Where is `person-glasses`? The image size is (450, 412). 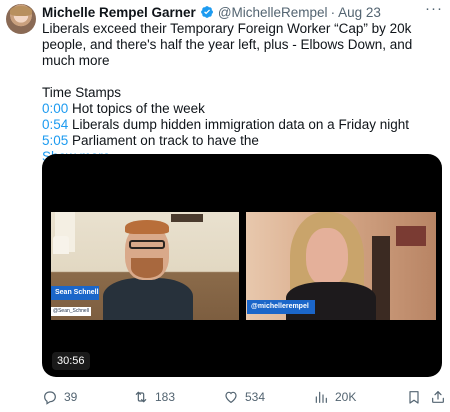
person-glasses is located at coordinates (147, 244).